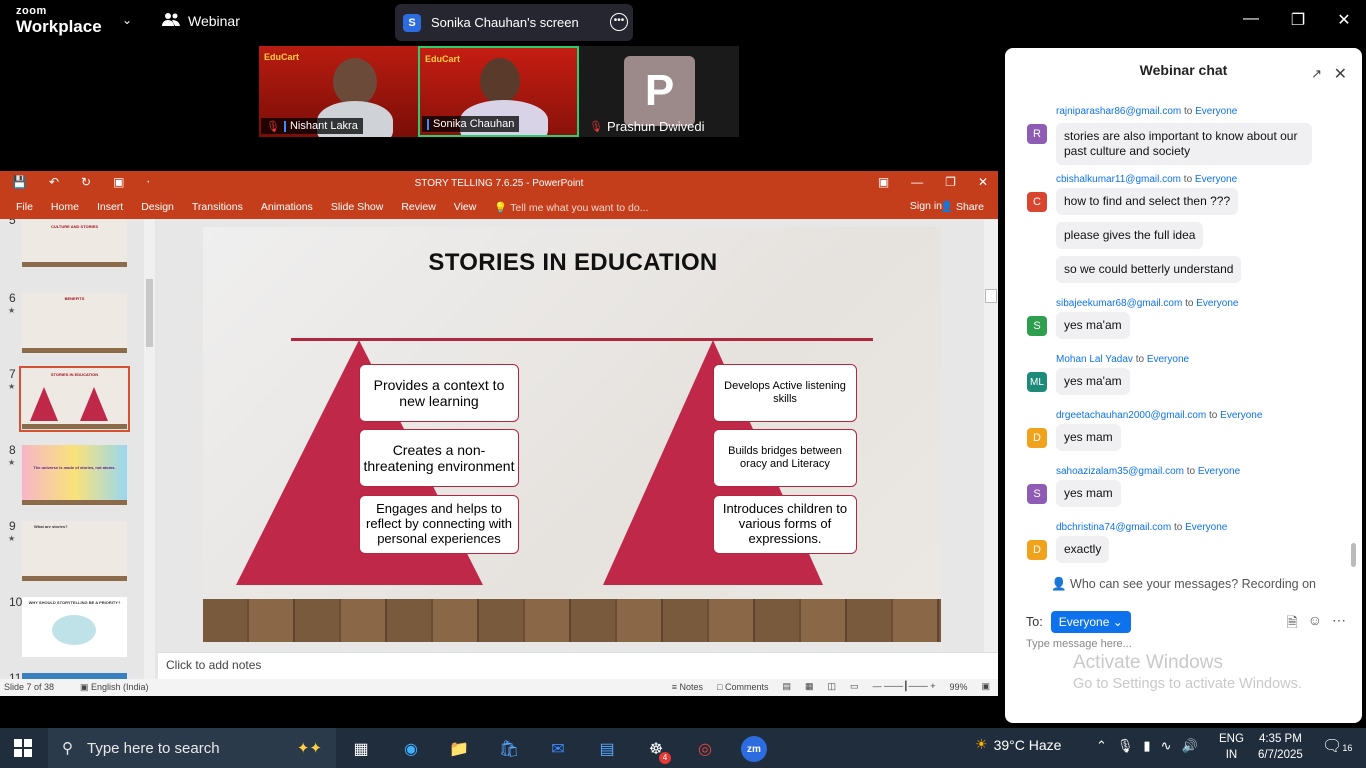  What do you see at coordinates (1189, 746) in the screenshot?
I see `volume-icon: 🔊` at bounding box center [1189, 746].